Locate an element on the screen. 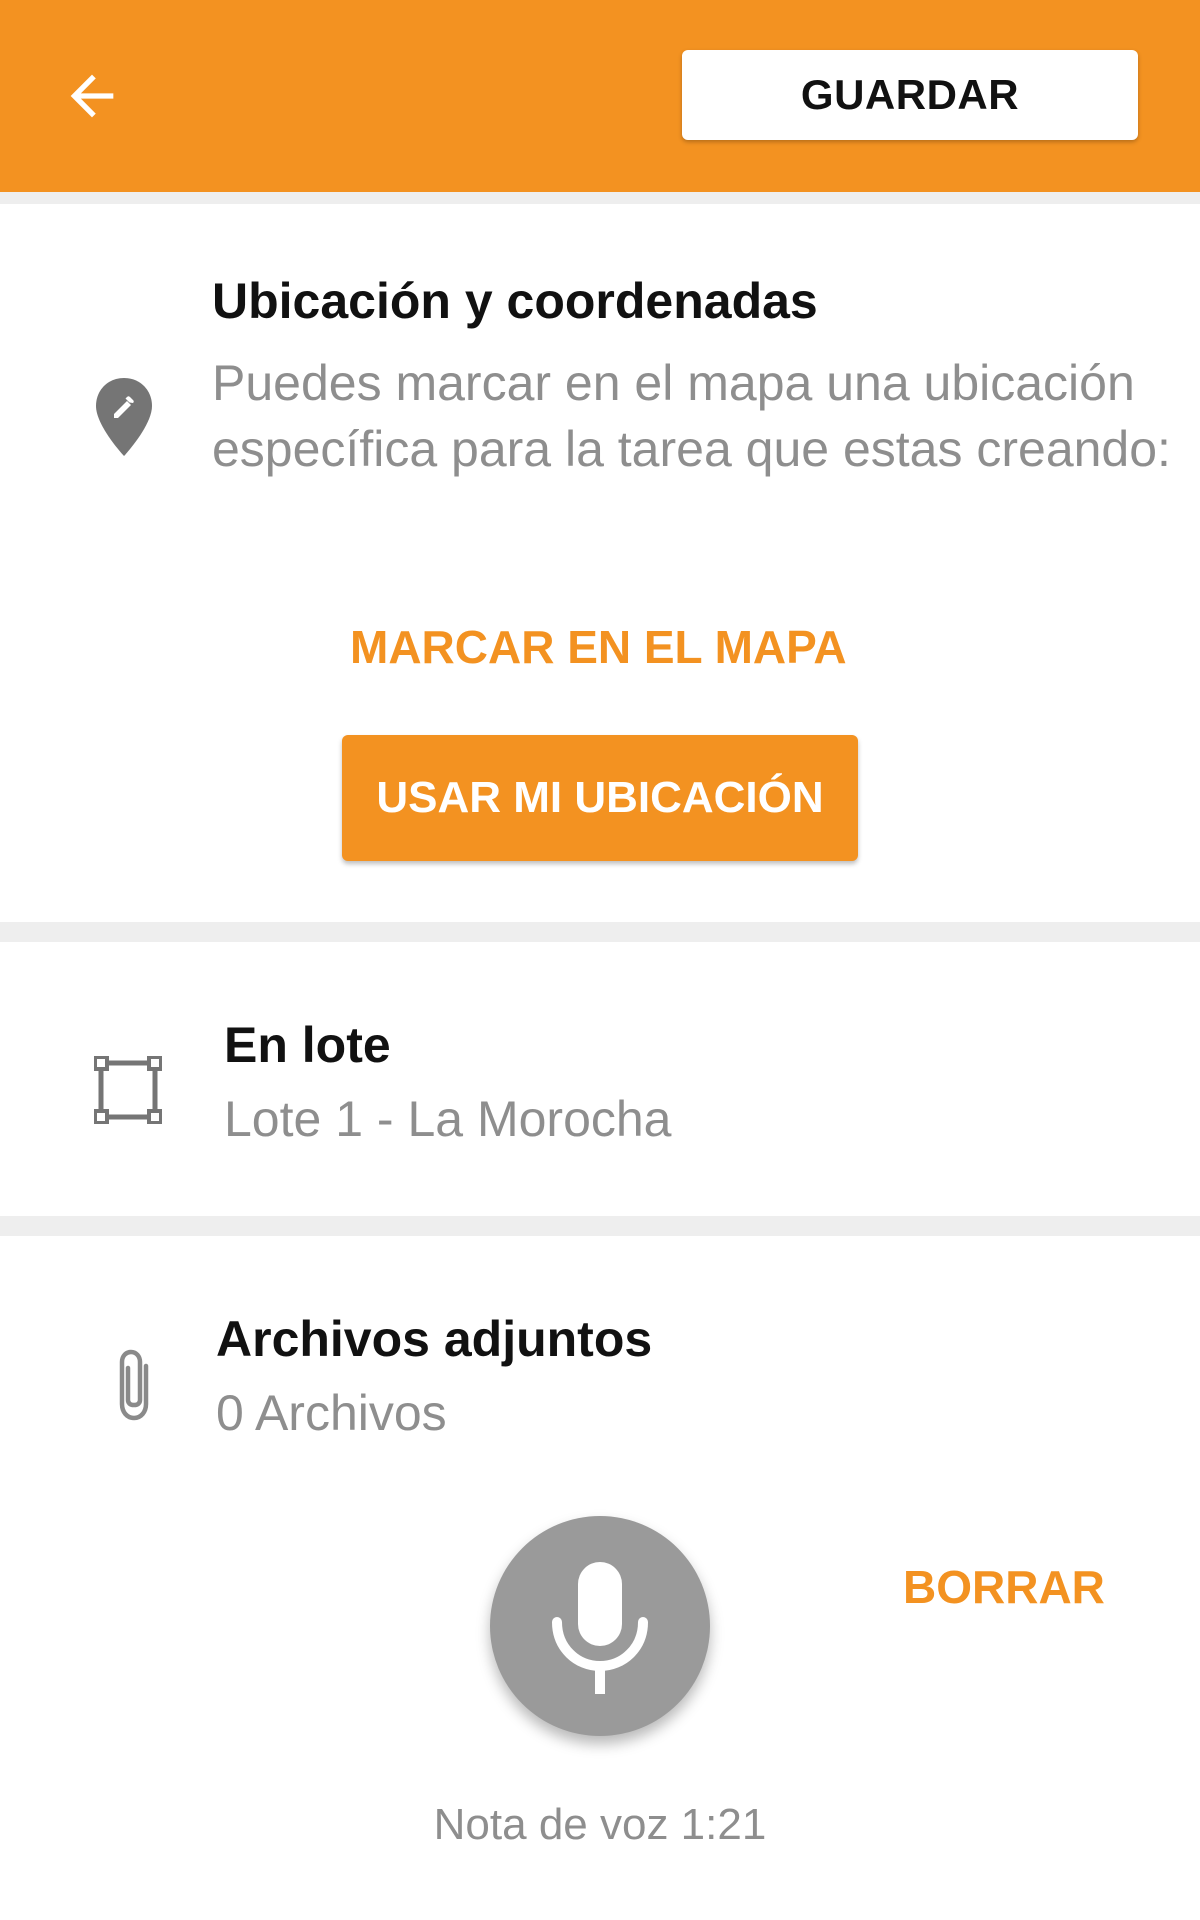  microphone-icon is located at coordinates (600, 1628).